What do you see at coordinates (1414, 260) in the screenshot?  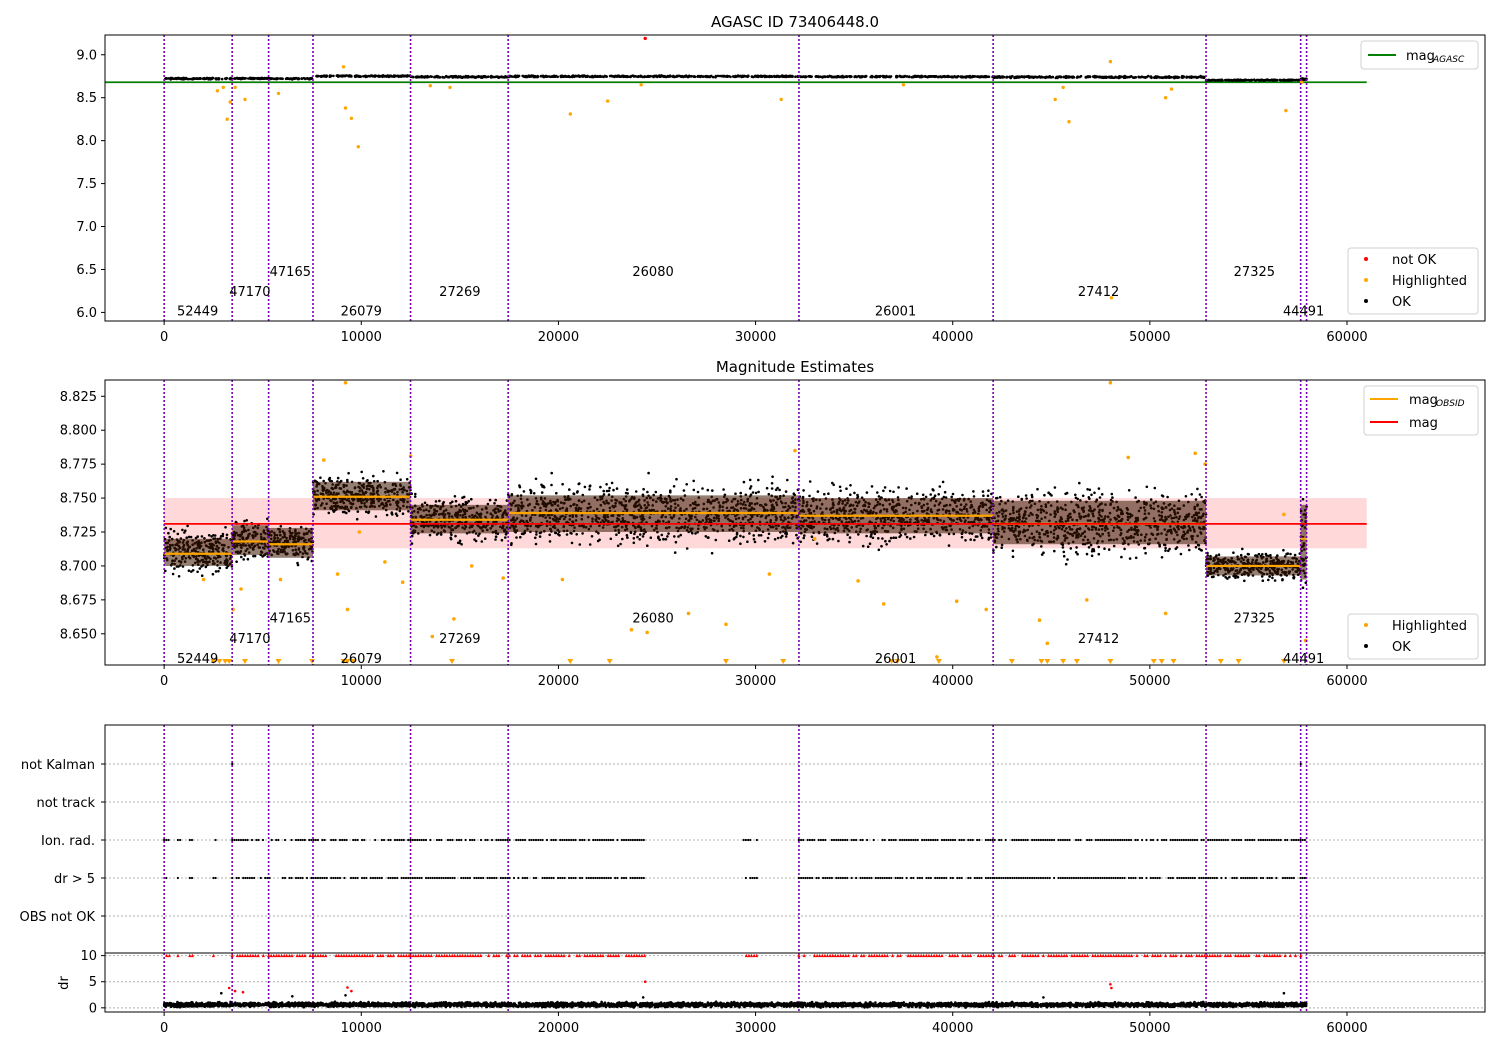 I see `legend-label: not OK` at bounding box center [1414, 260].